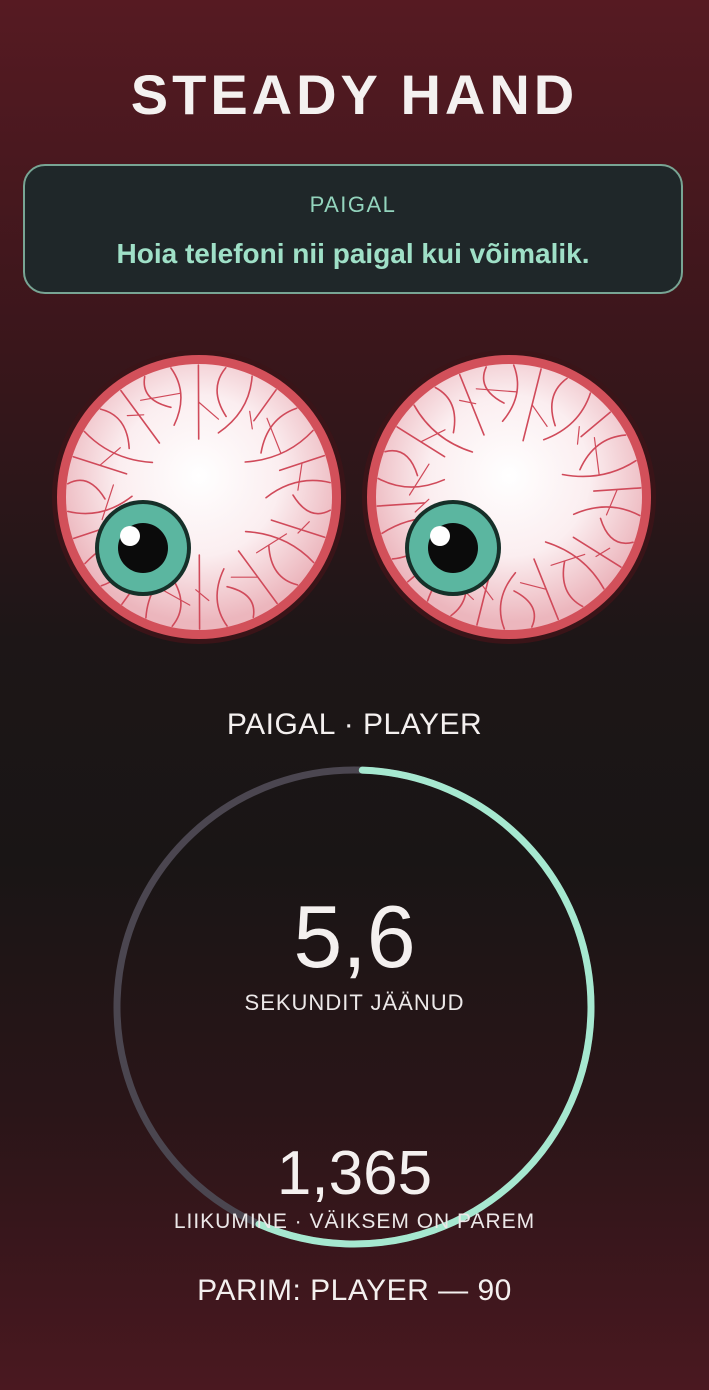 This screenshot has height=1390, width=709. Describe the element at coordinates (354, 1002) in the screenshot. I see `timer-caption: SEKUNDIT JÄÄNUD` at that location.